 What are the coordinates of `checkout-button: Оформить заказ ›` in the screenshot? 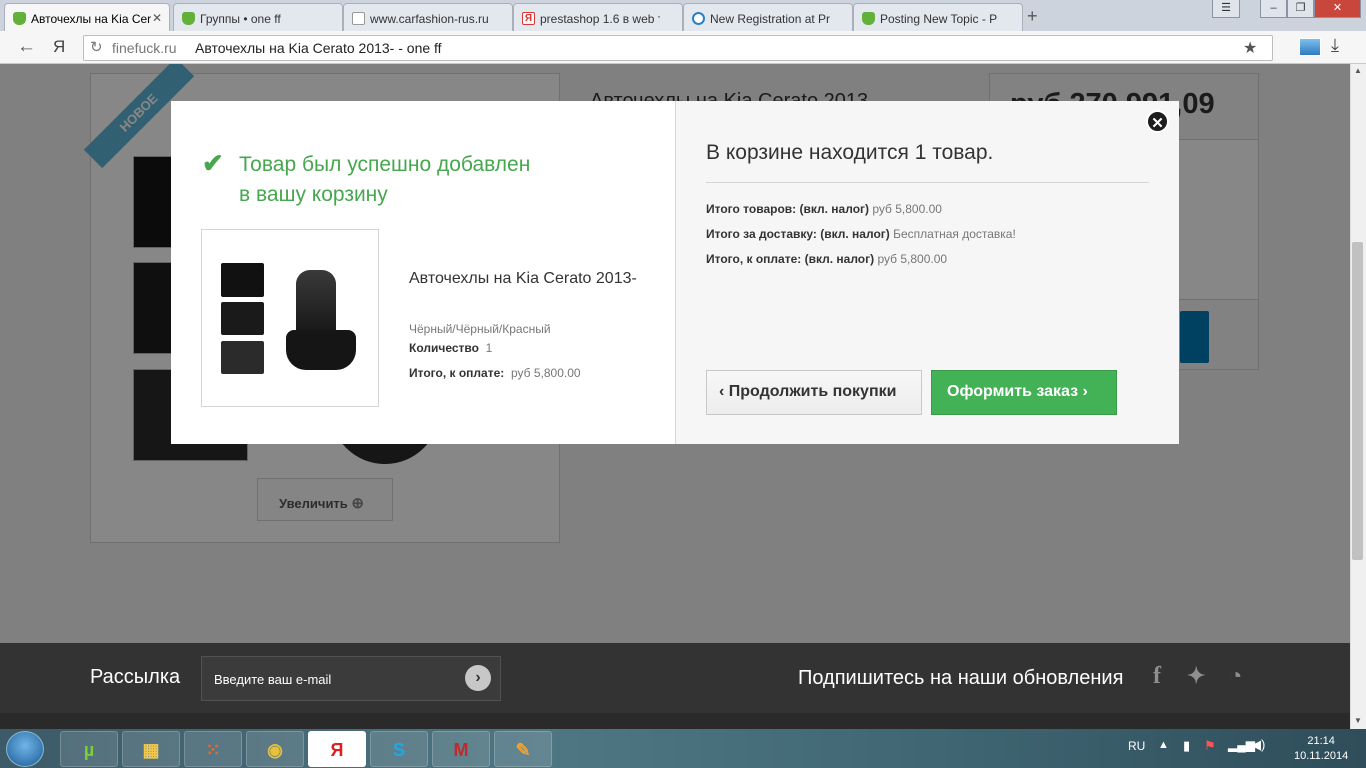 It's located at (1024, 392).